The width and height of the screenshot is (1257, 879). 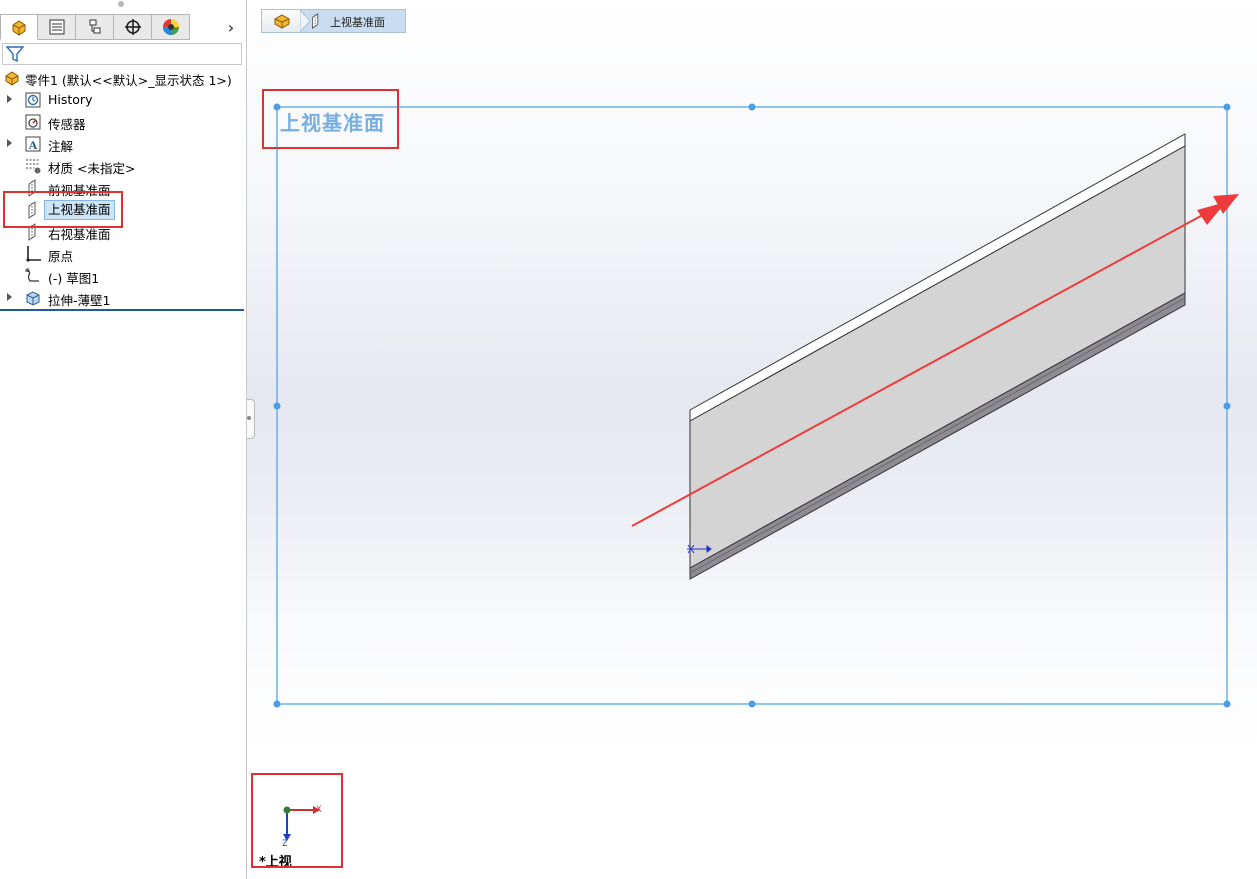 I want to click on configurationmanager-tab, so click(x=95, y=27).